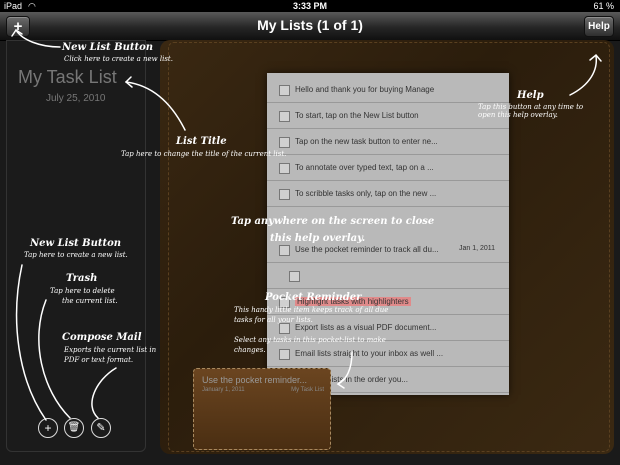 This screenshot has width=620, height=465. Describe the element at coordinates (31, 342) in the screenshot. I see `arrow-new-list-bottom` at that location.